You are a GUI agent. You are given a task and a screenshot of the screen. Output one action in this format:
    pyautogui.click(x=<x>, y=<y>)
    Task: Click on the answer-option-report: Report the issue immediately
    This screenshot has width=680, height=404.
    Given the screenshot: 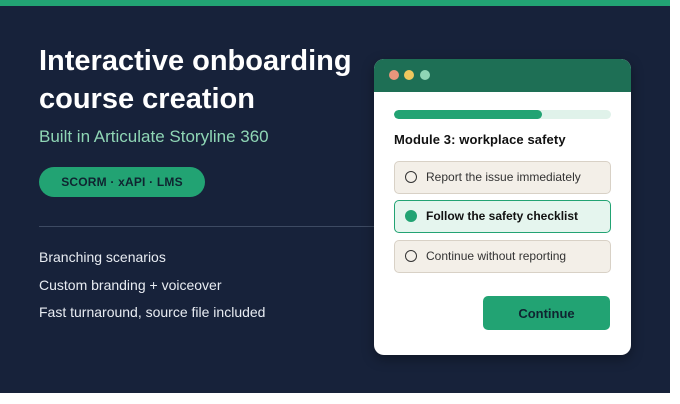 What is the action you would take?
    pyautogui.click(x=502, y=177)
    